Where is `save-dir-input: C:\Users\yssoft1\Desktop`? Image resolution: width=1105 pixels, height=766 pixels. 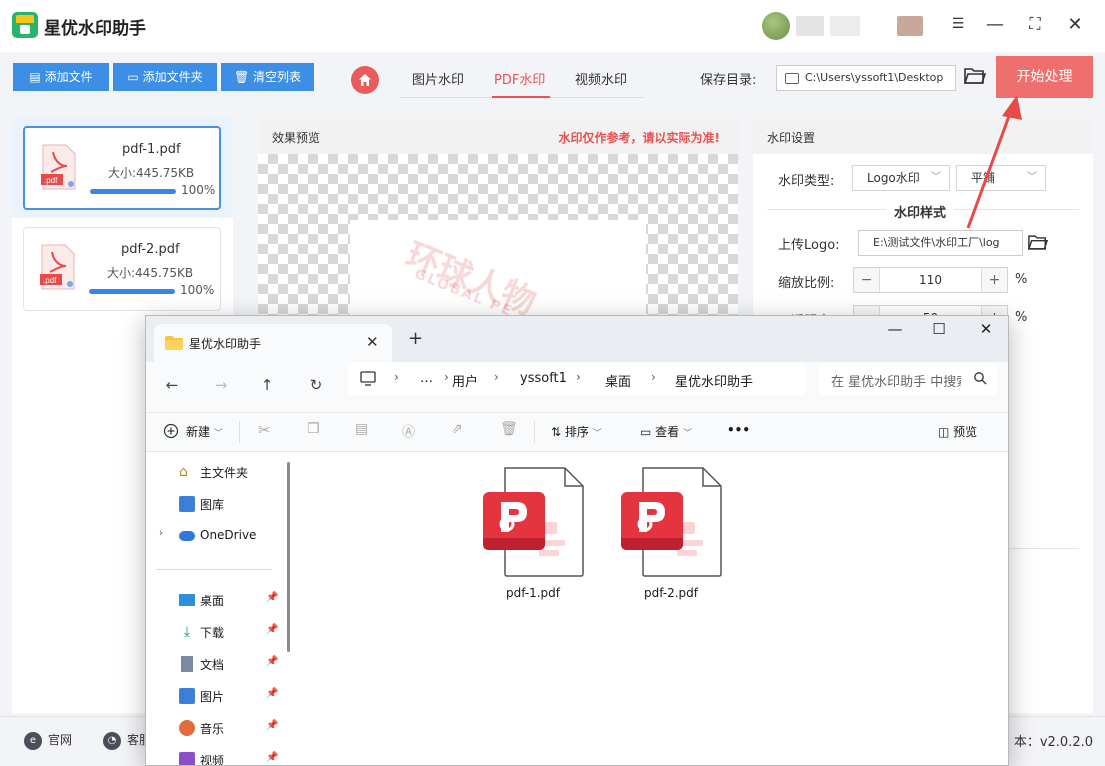 save-dir-input: C:\Users\yssoft1\Desktop is located at coordinates (866, 78).